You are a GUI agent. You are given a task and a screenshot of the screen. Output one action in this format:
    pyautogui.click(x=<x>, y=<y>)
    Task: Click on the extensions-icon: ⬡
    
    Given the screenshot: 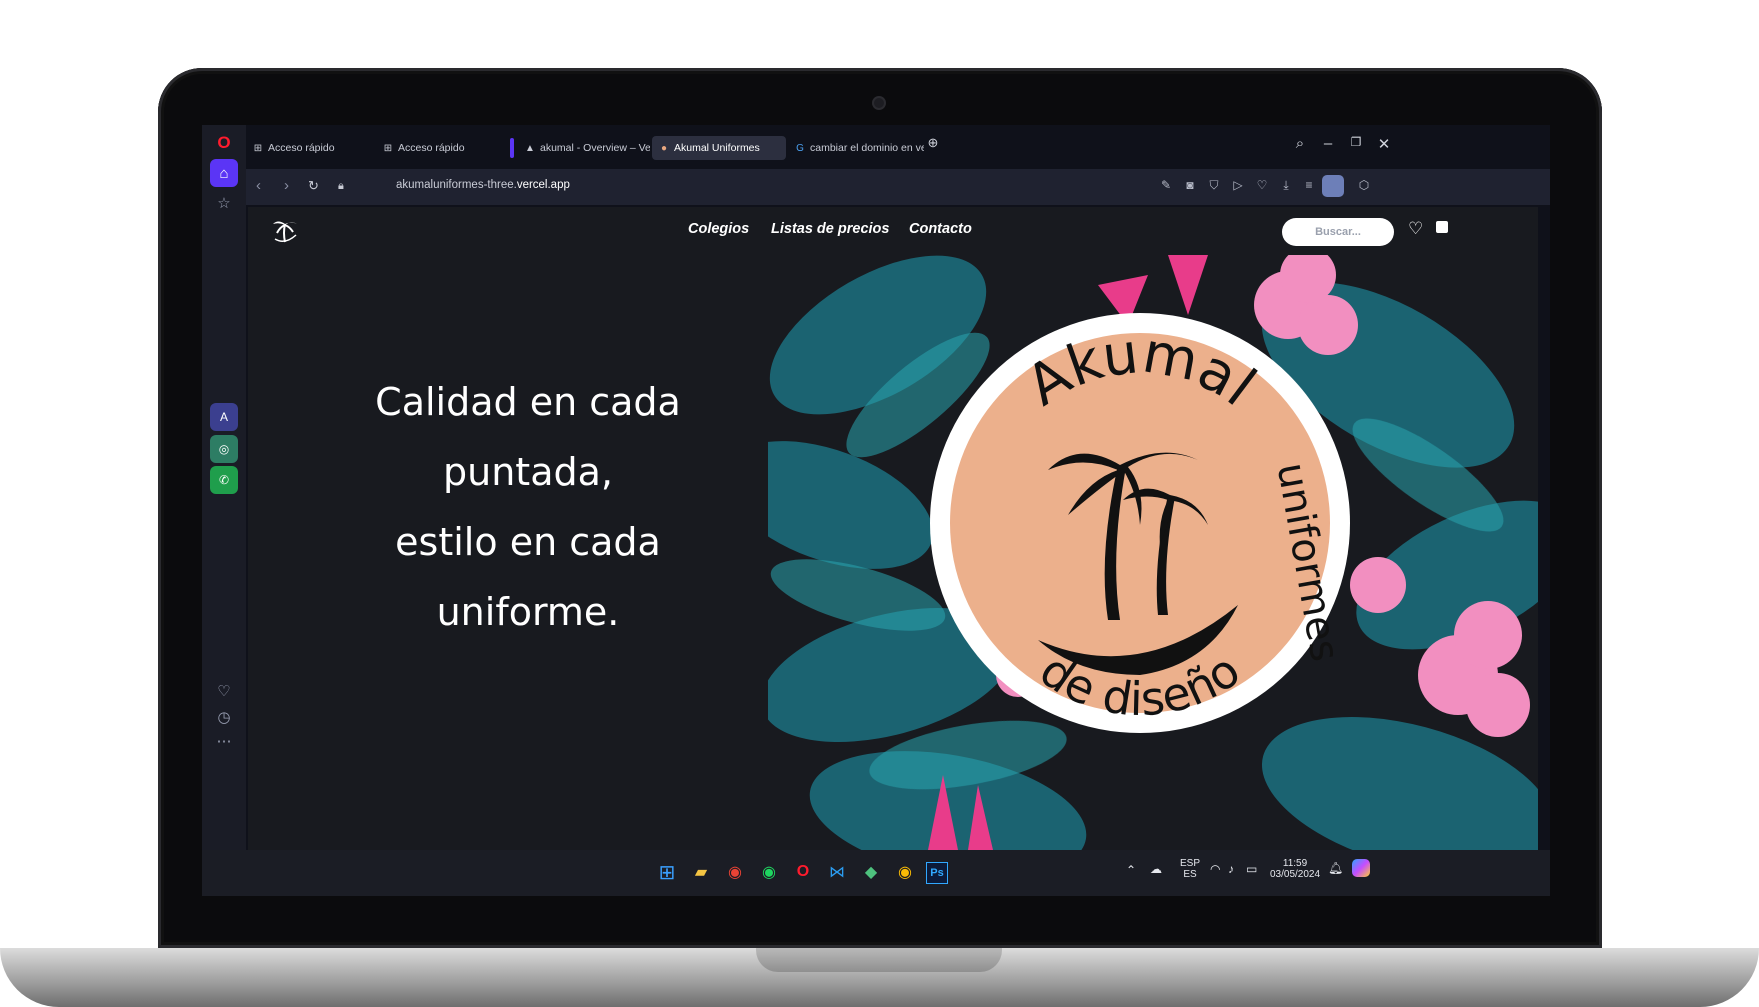 What is the action you would take?
    pyautogui.click(x=1364, y=185)
    